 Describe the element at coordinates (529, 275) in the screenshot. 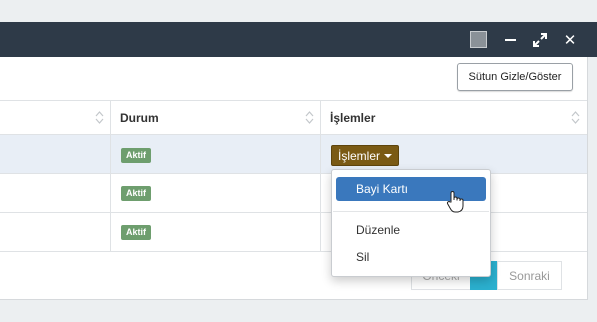

I see `pagination-next: Sonraki` at that location.